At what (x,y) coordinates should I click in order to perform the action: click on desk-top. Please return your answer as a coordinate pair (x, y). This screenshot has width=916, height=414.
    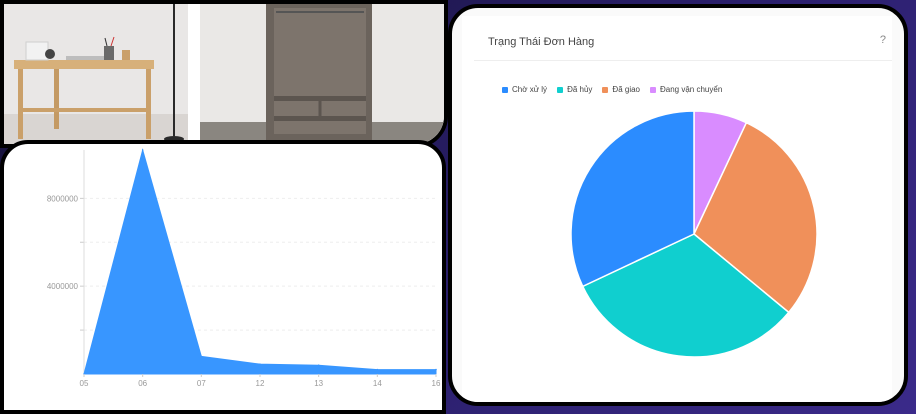
    Looking at the image, I should click on (84, 64).